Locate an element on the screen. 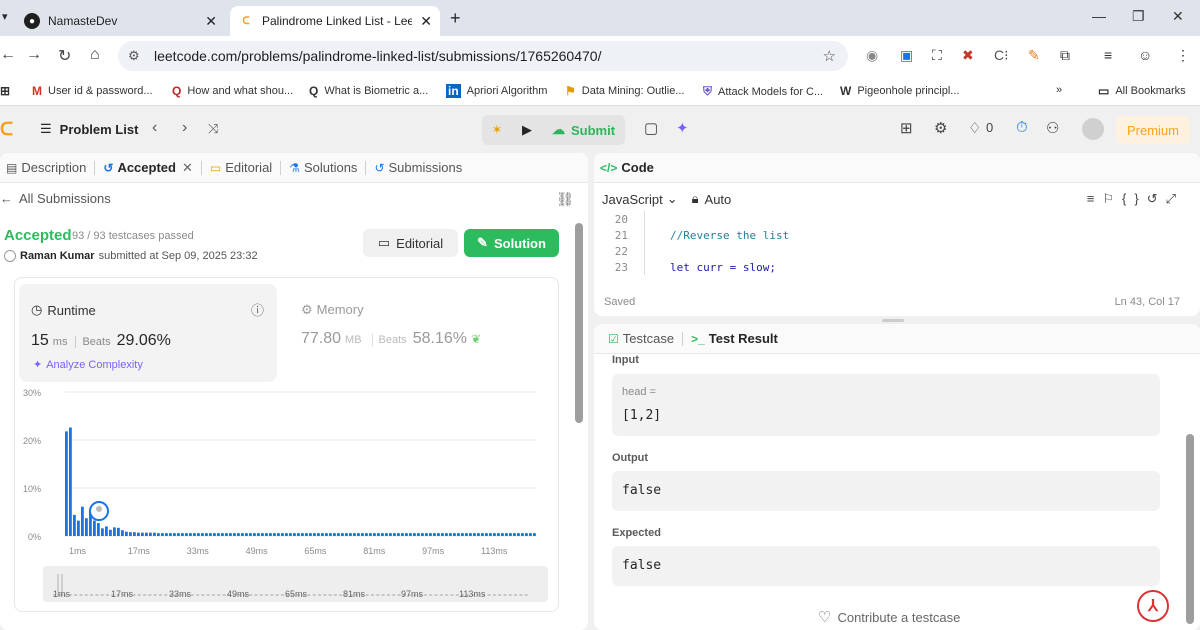  avatar is located at coordinates (1093, 129).